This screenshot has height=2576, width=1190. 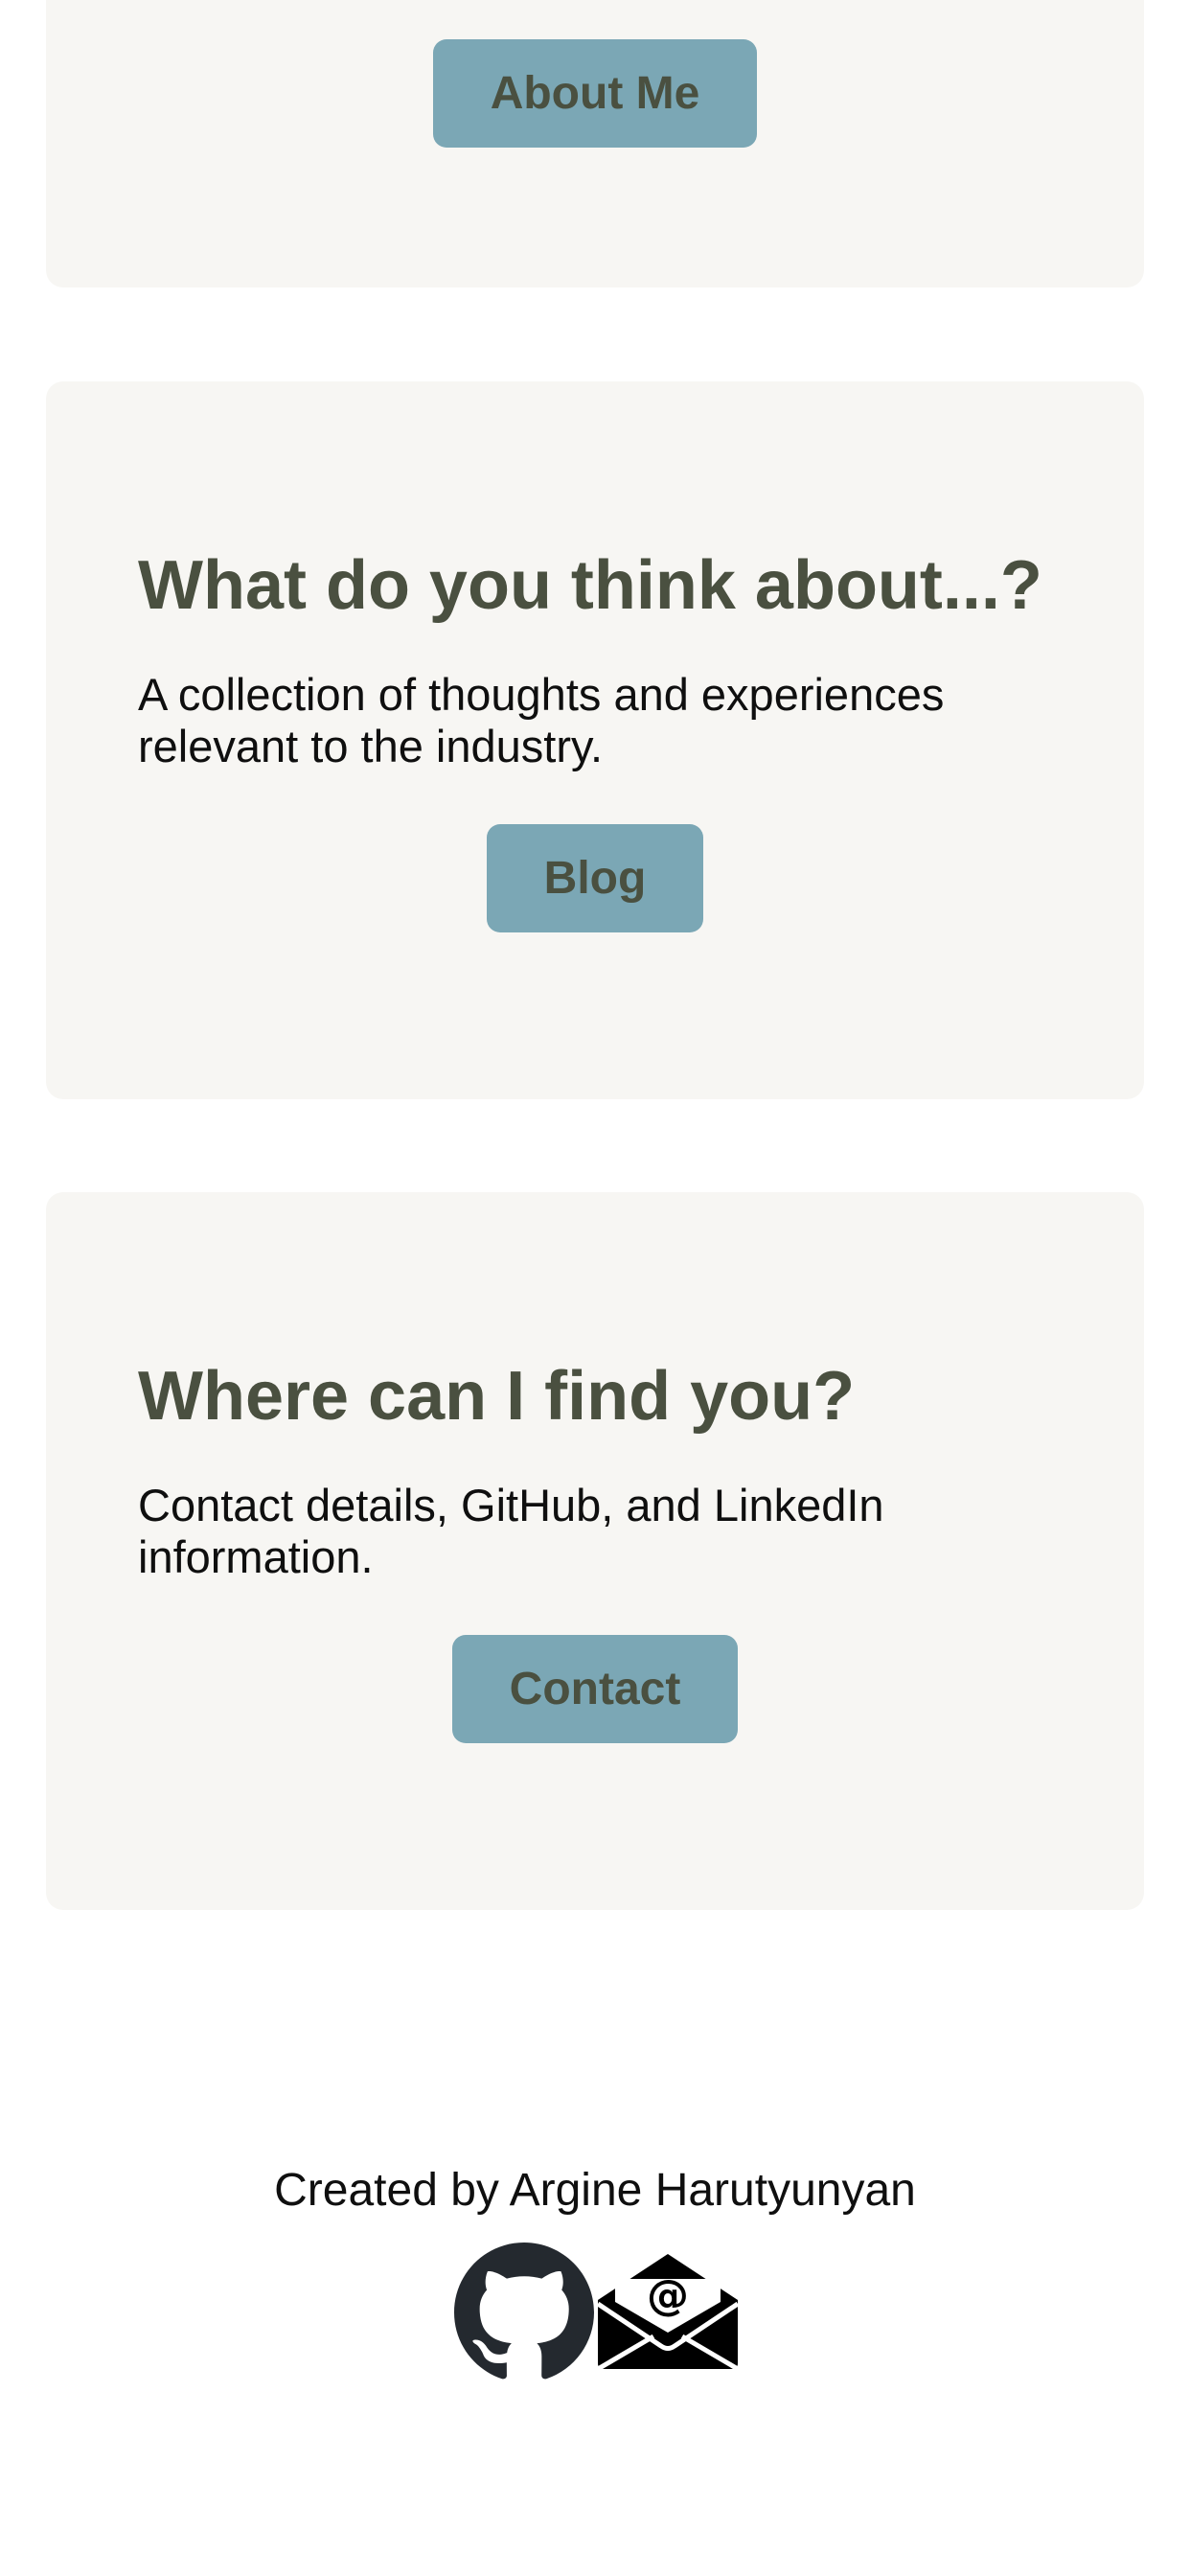 I want to click on github-link, so click(x=524, y=2312).